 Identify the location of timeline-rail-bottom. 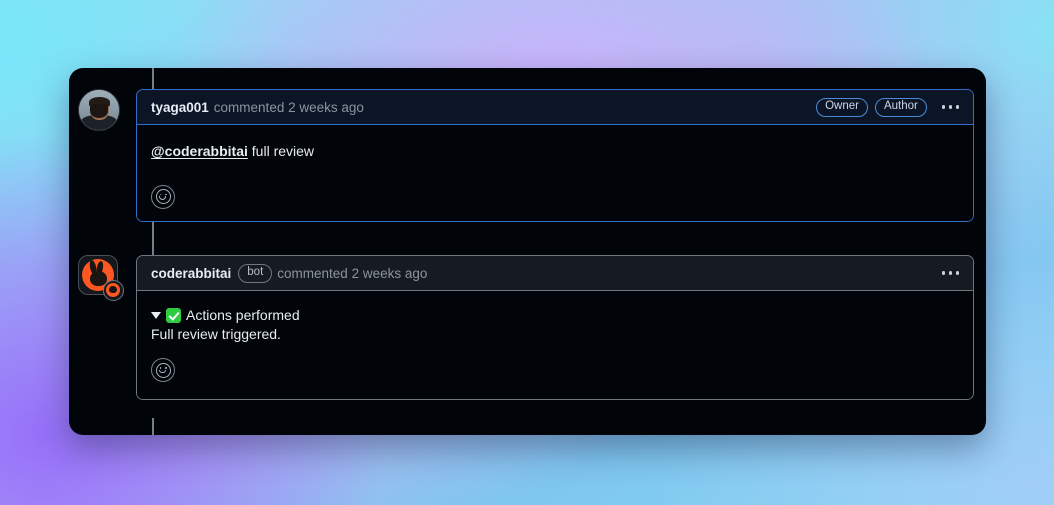
(153, 426).